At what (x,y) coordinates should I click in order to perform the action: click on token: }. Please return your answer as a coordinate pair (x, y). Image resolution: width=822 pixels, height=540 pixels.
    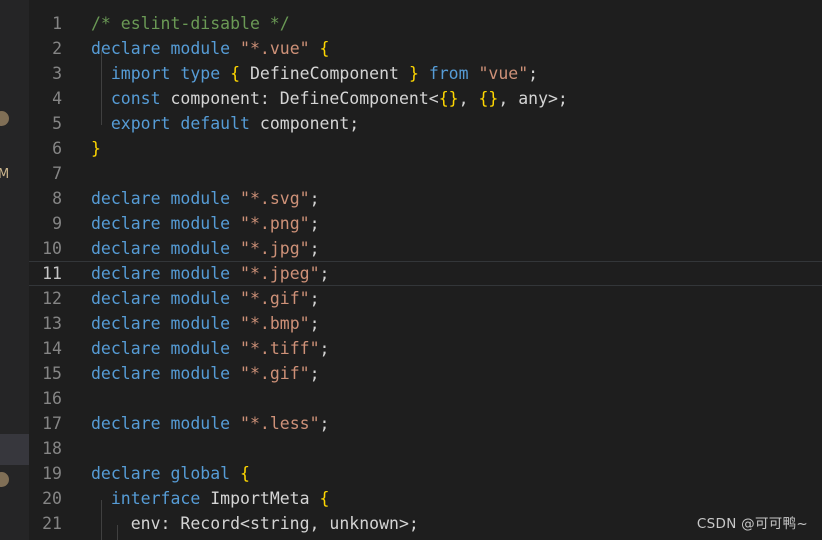
    Looking at the image, I should click on (413, 73).